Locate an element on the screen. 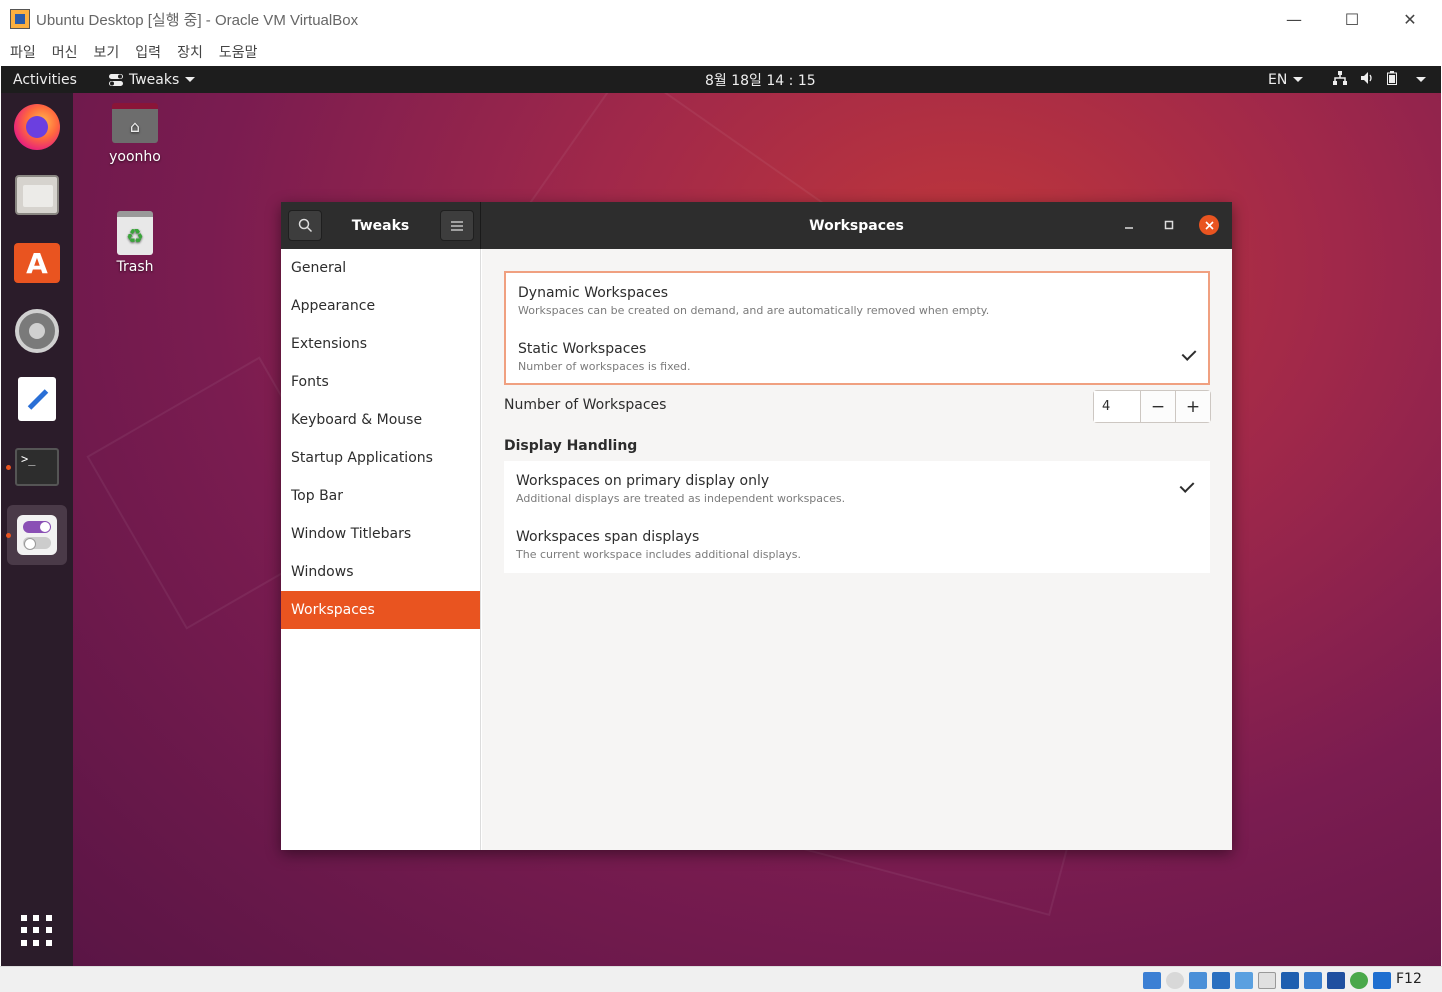 Image resolution: width=1442 pixels, height=992 pixels. host-key-label: F12 is located at coordinates (1409, 979).